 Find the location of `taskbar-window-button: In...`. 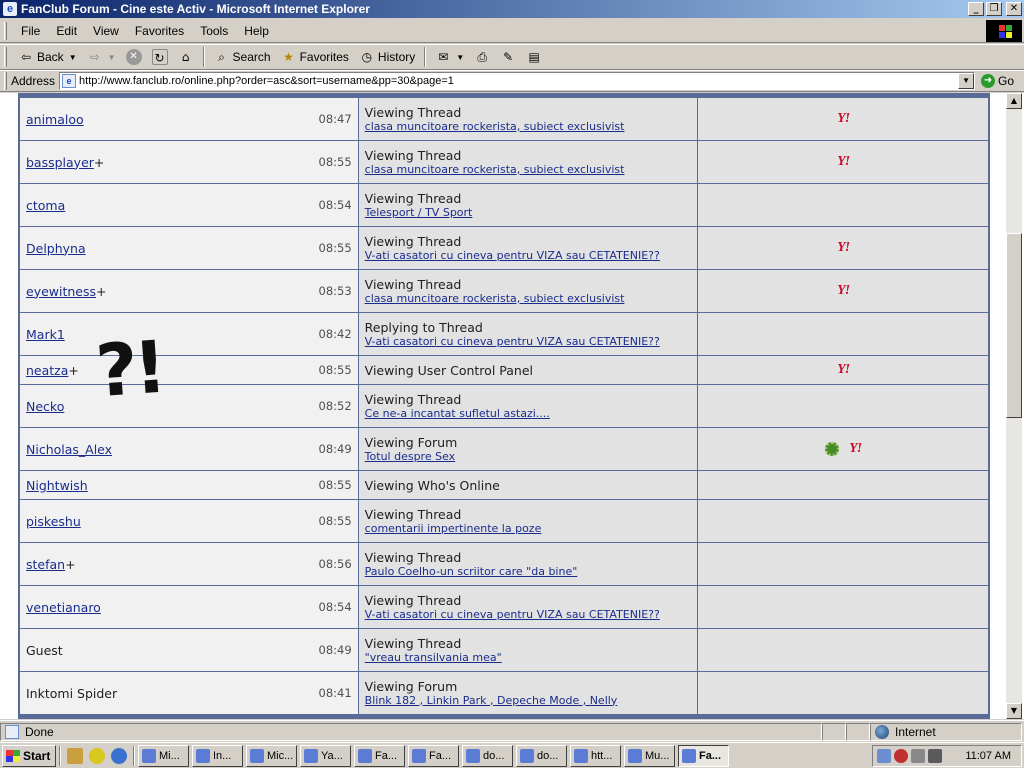

taskbar-window-button: In... is located at coordinates (217, 755).